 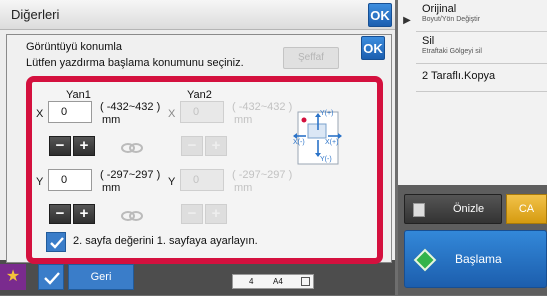 What do you see at coordinates (425, 260) in the screenshot?
I see `start-icon` at bounding box center [425, 260].